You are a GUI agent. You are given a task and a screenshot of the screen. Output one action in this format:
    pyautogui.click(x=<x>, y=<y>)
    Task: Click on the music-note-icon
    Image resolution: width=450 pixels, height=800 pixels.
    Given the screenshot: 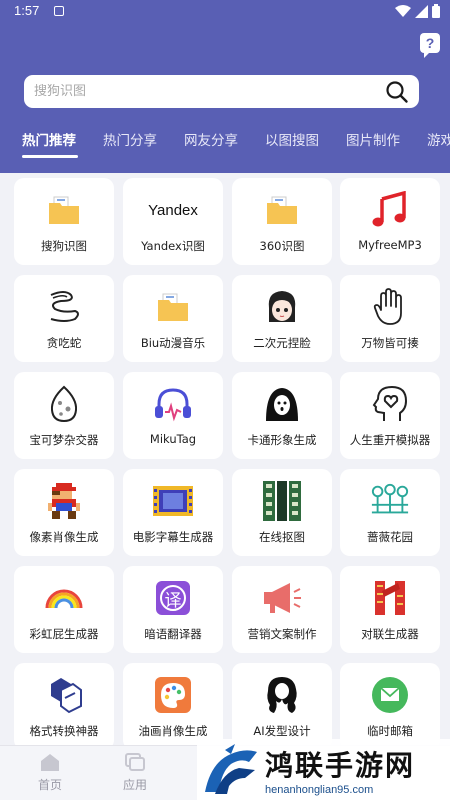 What is the action you would take?
    pyautogui.click(x=390, y=210)
    